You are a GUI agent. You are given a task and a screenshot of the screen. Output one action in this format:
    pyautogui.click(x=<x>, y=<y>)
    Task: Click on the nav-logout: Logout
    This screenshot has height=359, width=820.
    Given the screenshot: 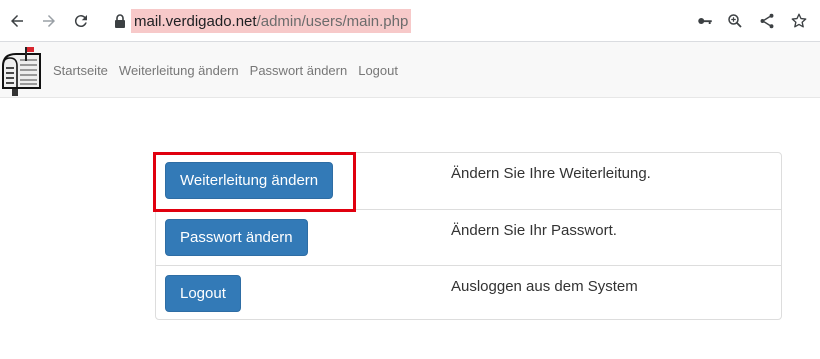 What is the action you would take?
    pyautogui.click(x=378, y=70)
    